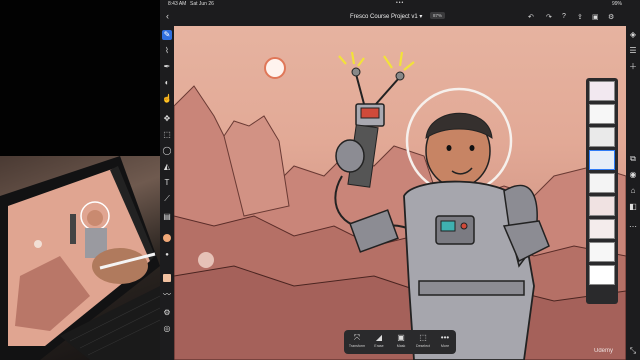 This screenshot has height=360, width=640. Describe the element at coordinates (167, 67) in the screenshot. I see `vector-brush-icon: ✒` at that location.